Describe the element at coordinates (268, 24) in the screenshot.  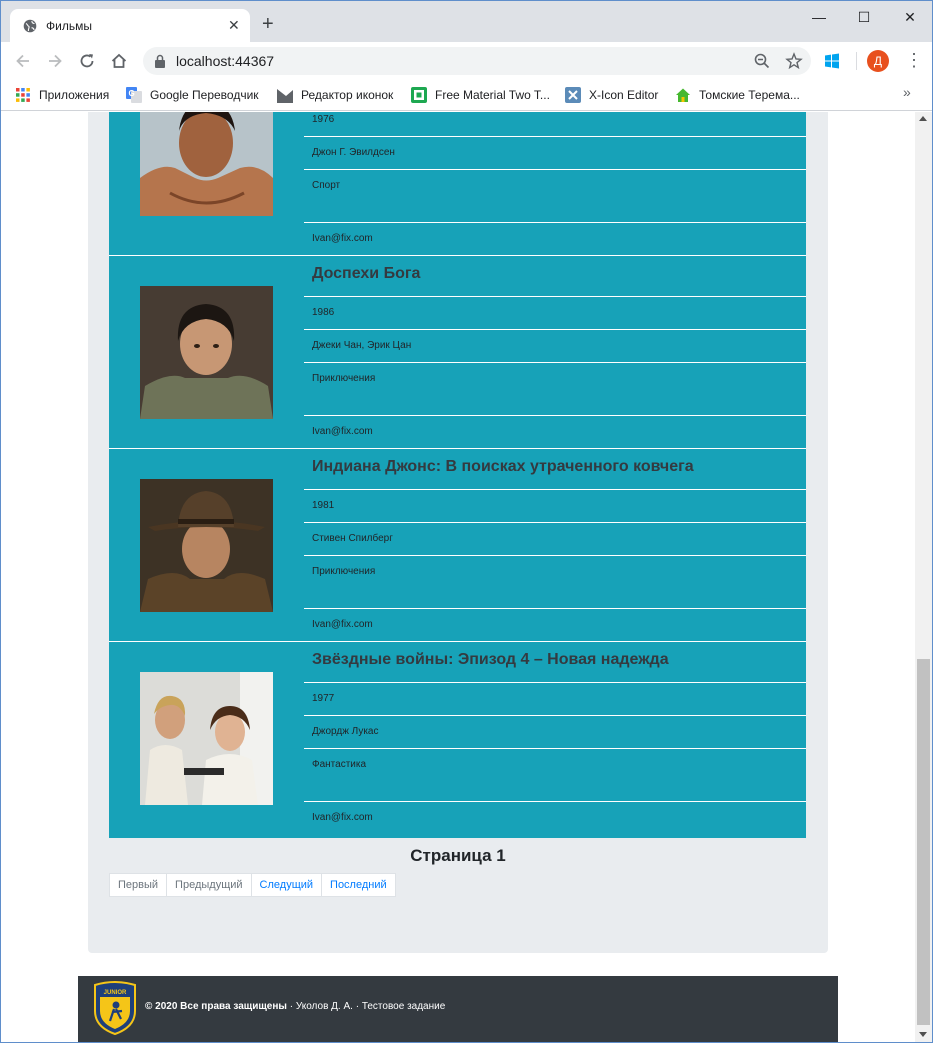
I see `new-tab-icon: +` at that location.